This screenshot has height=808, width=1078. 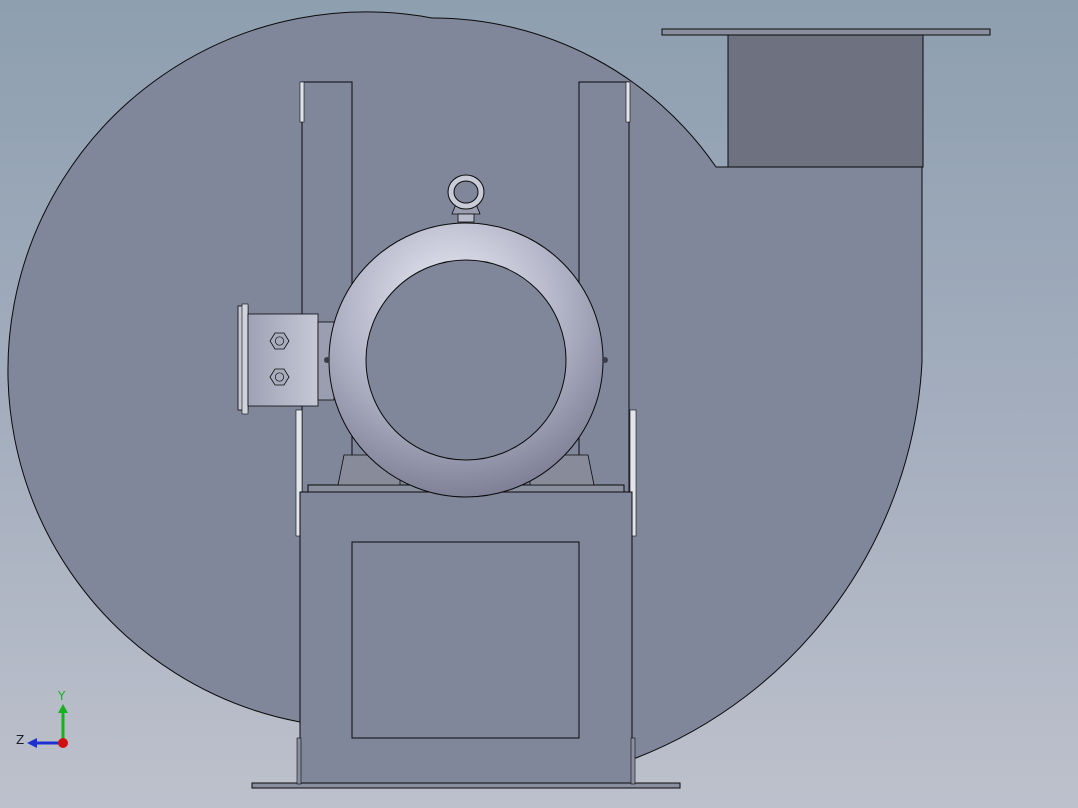 I want to click on triad-y-label: Y, so click(x=61, y=696).